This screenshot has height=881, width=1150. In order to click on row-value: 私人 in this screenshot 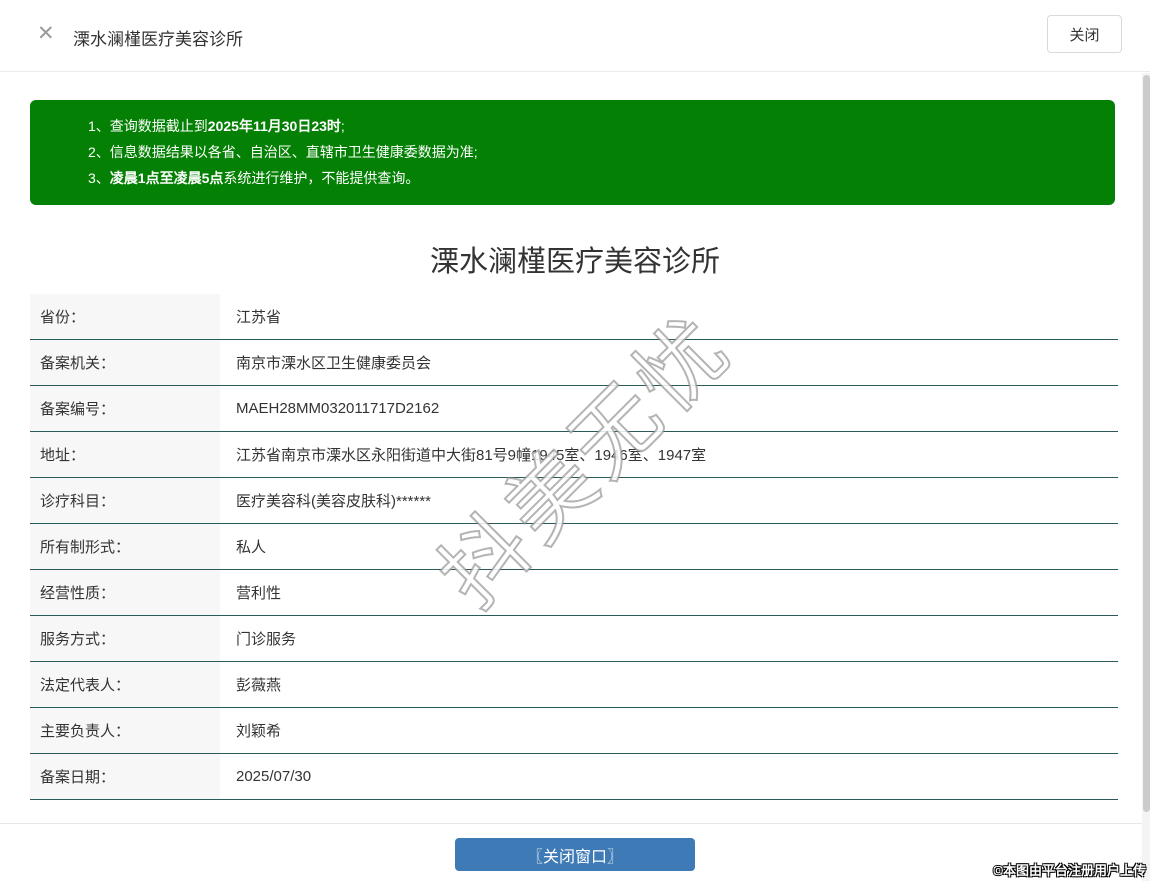, I will do `click(251, 547)`.